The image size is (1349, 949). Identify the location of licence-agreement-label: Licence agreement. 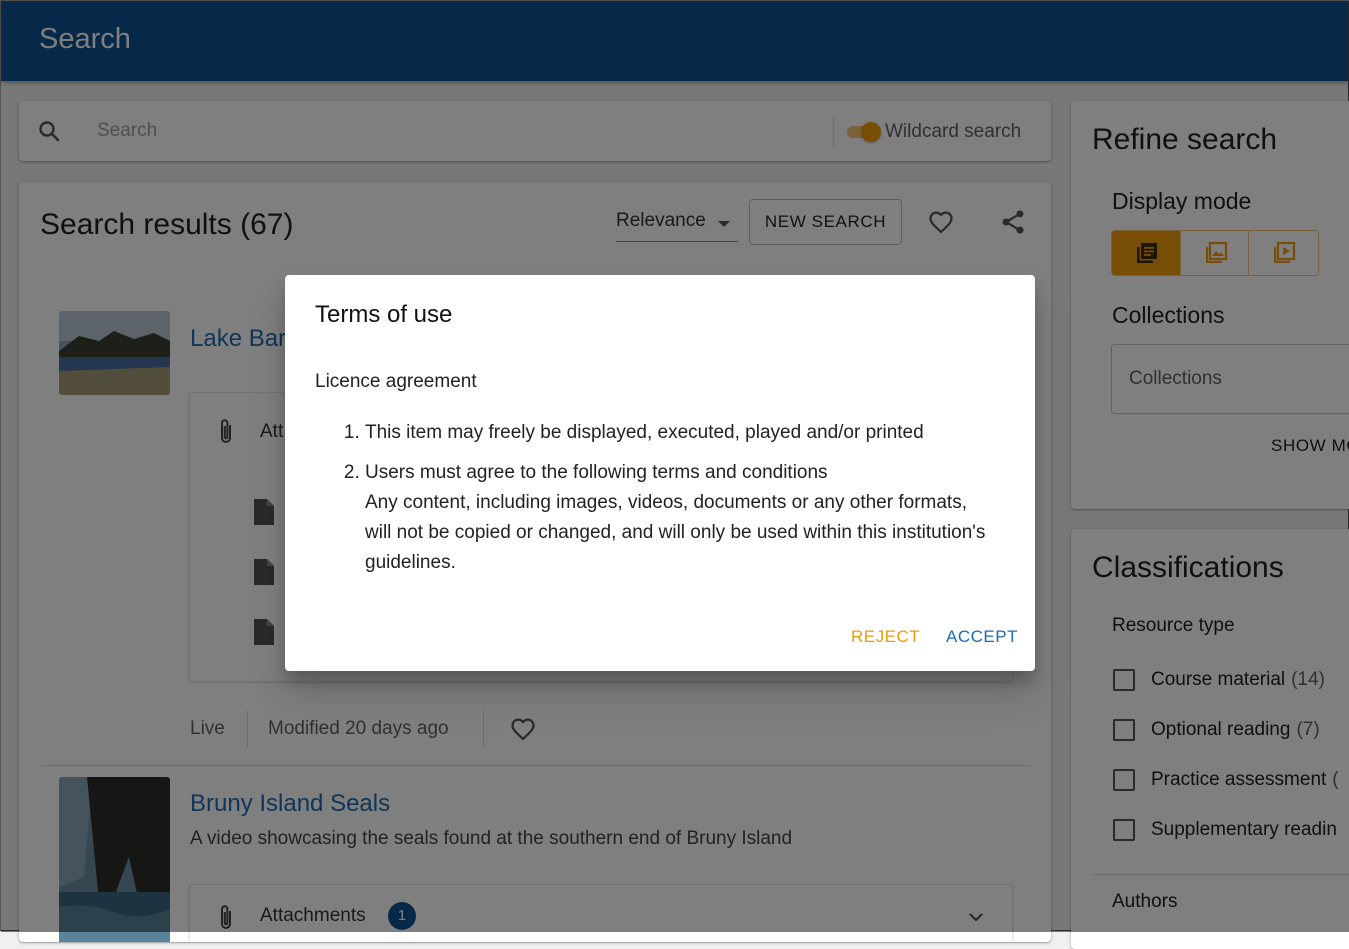
(396, 381).